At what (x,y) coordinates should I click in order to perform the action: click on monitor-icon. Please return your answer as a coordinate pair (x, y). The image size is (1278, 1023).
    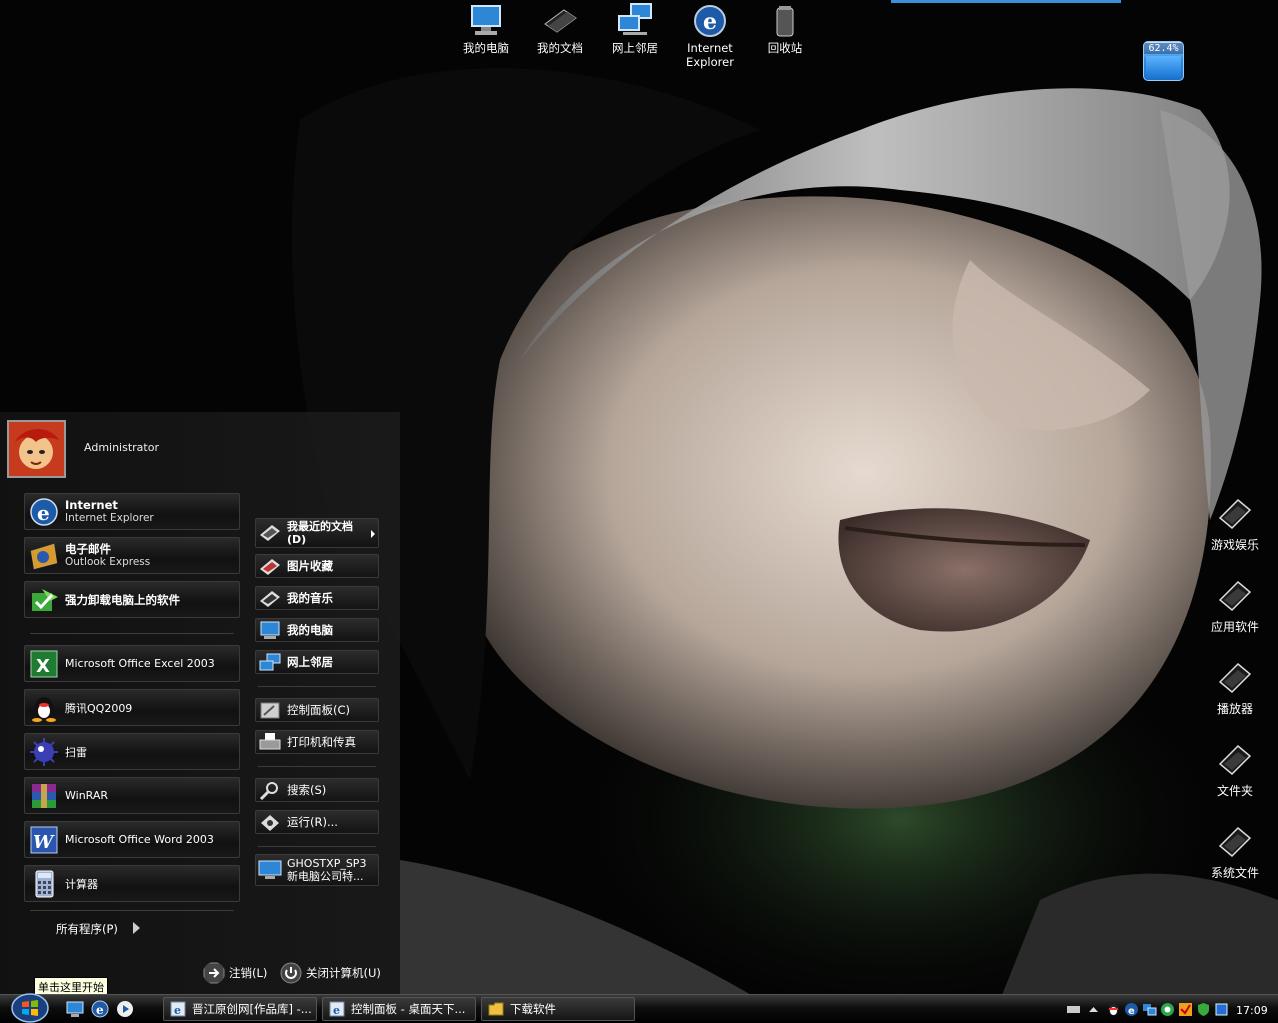
    Looking at the image, I should click on (270, 869).